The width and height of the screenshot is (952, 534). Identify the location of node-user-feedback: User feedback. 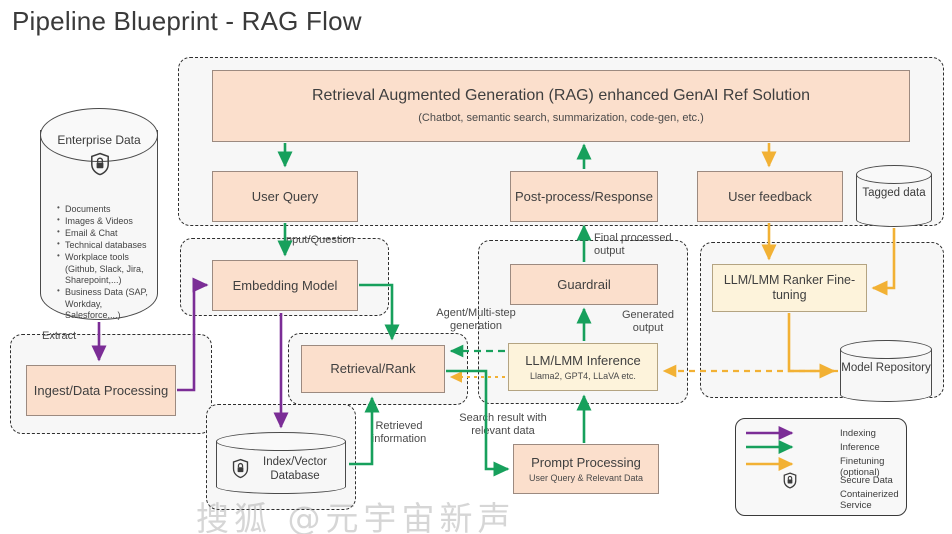
(770, 196).